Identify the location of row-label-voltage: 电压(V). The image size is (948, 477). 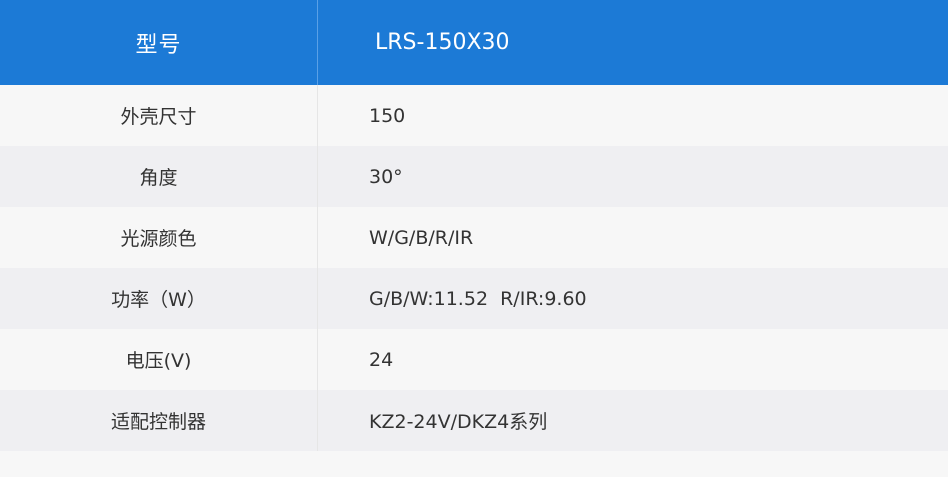
(158, 361).